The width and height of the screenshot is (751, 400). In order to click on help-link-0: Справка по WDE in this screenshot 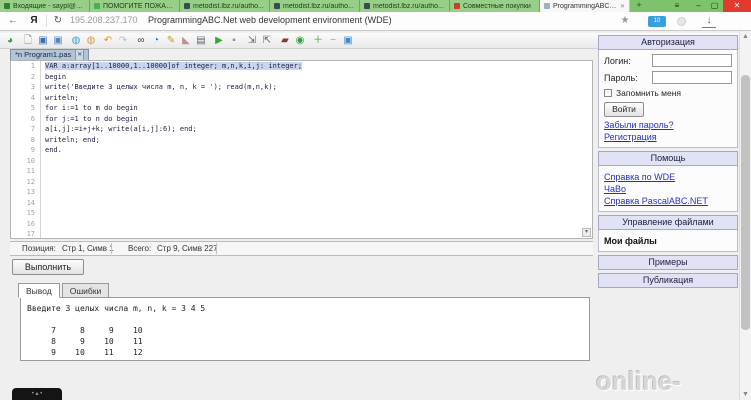, I will do `click(668, 177)`.